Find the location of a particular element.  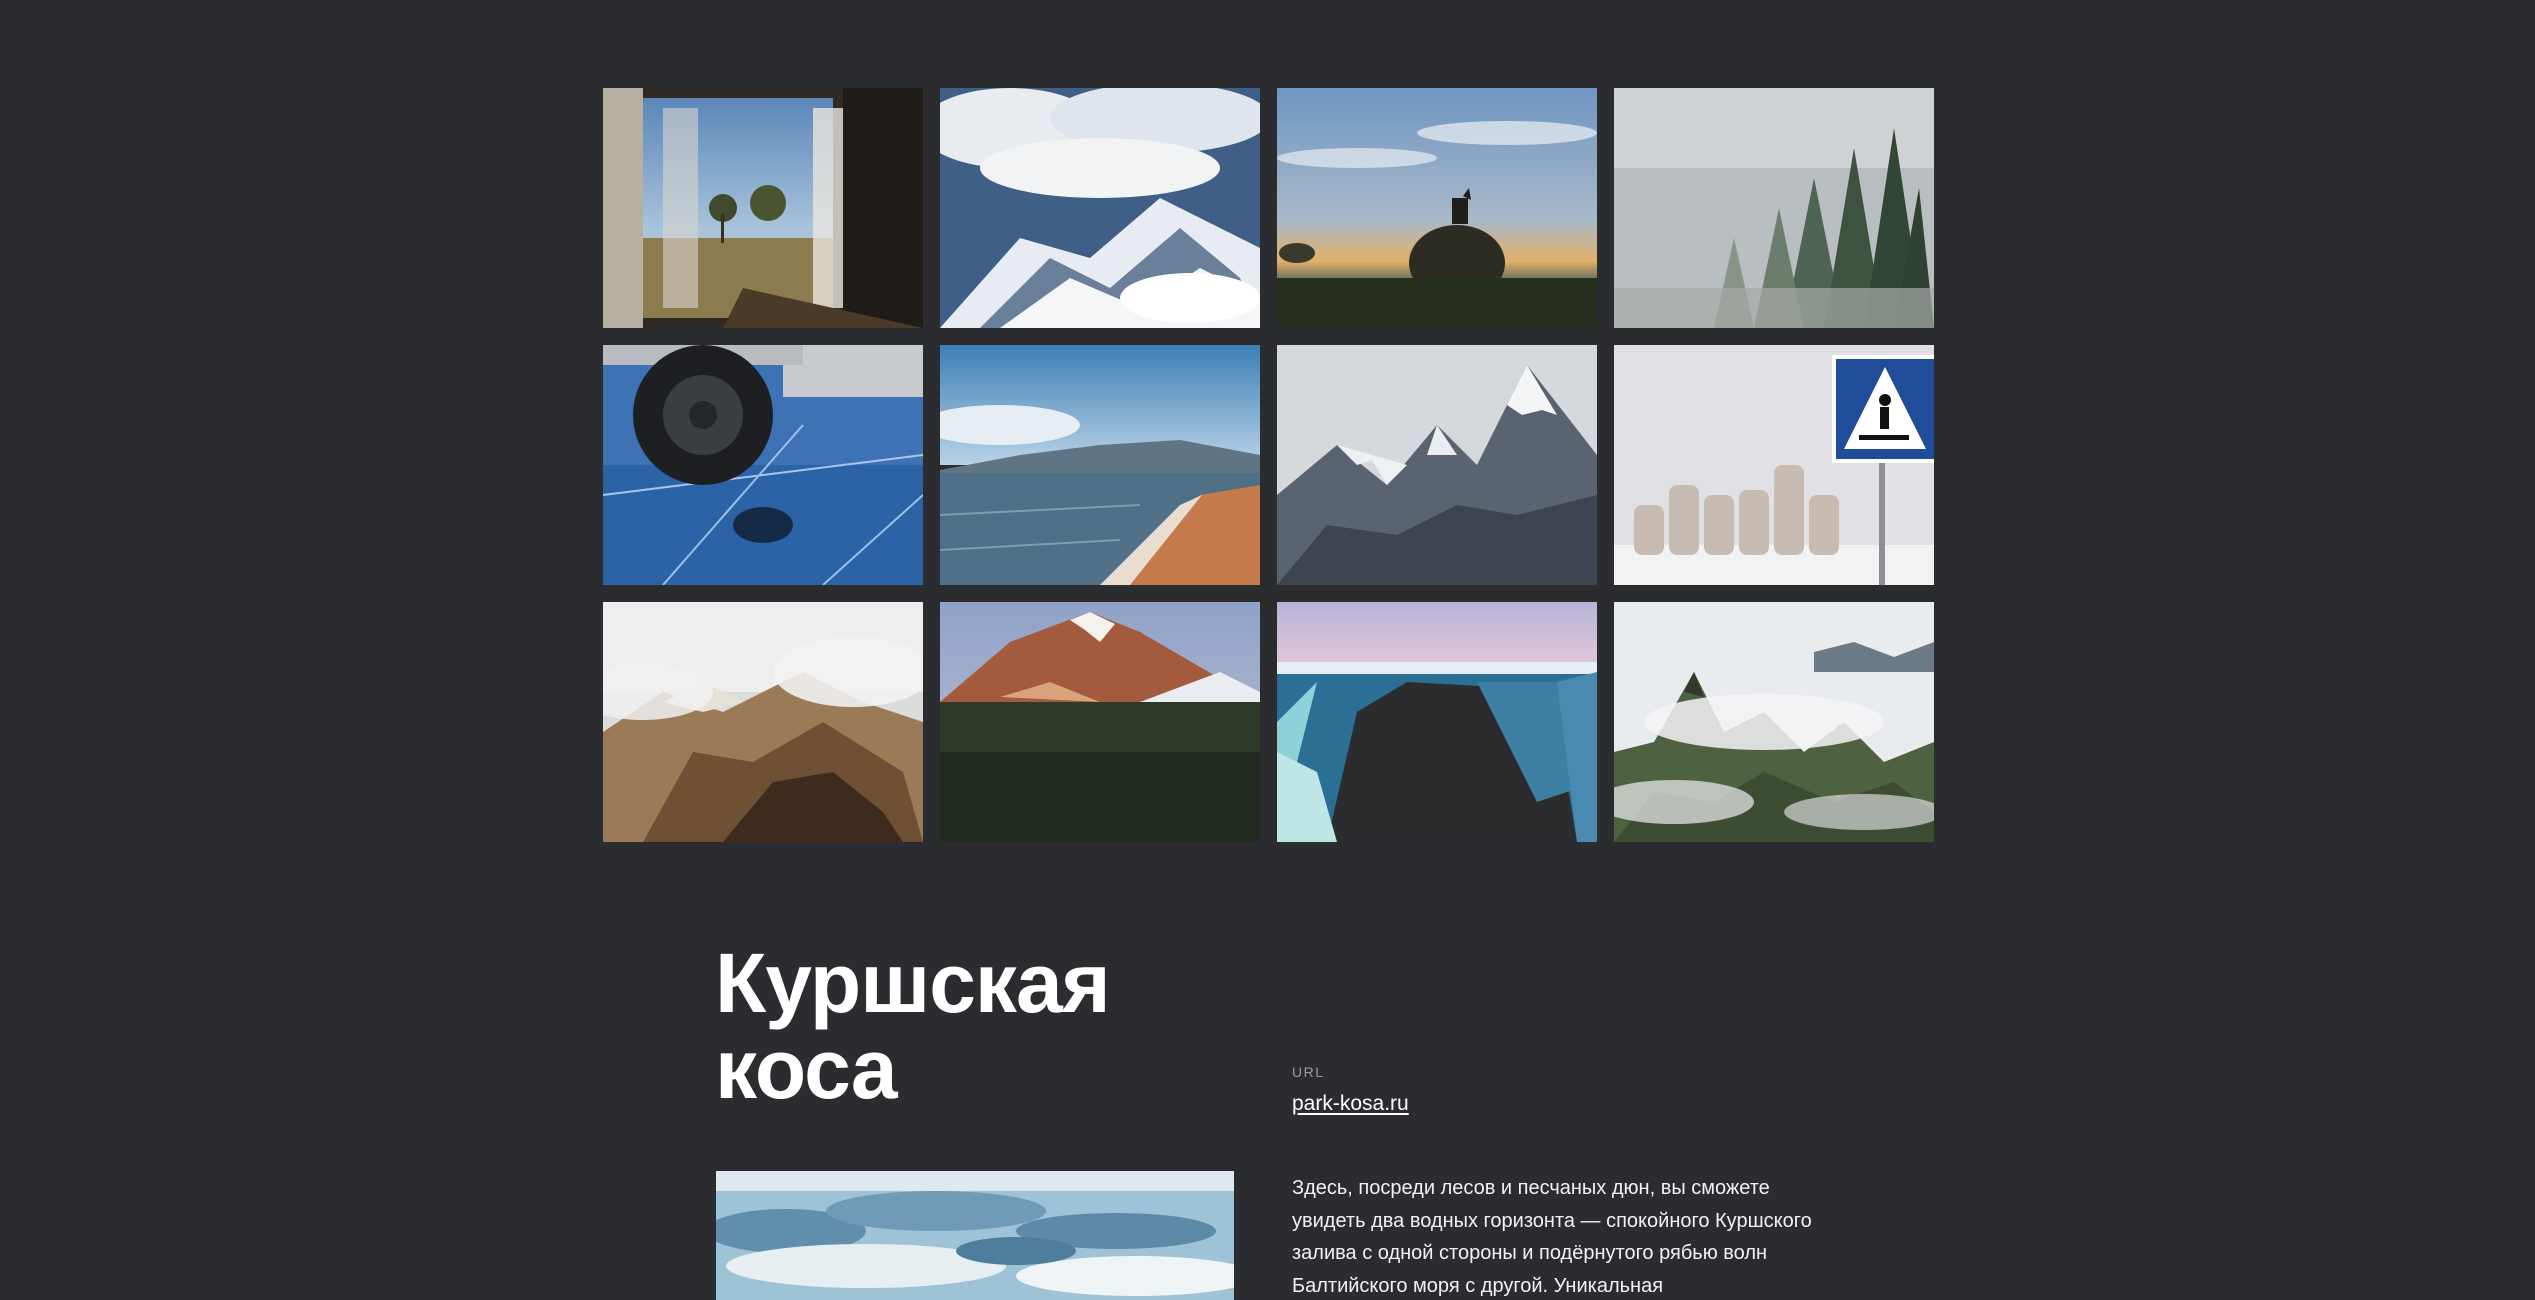

coastal-cliff-photo is located at coordinates (1437, 722).